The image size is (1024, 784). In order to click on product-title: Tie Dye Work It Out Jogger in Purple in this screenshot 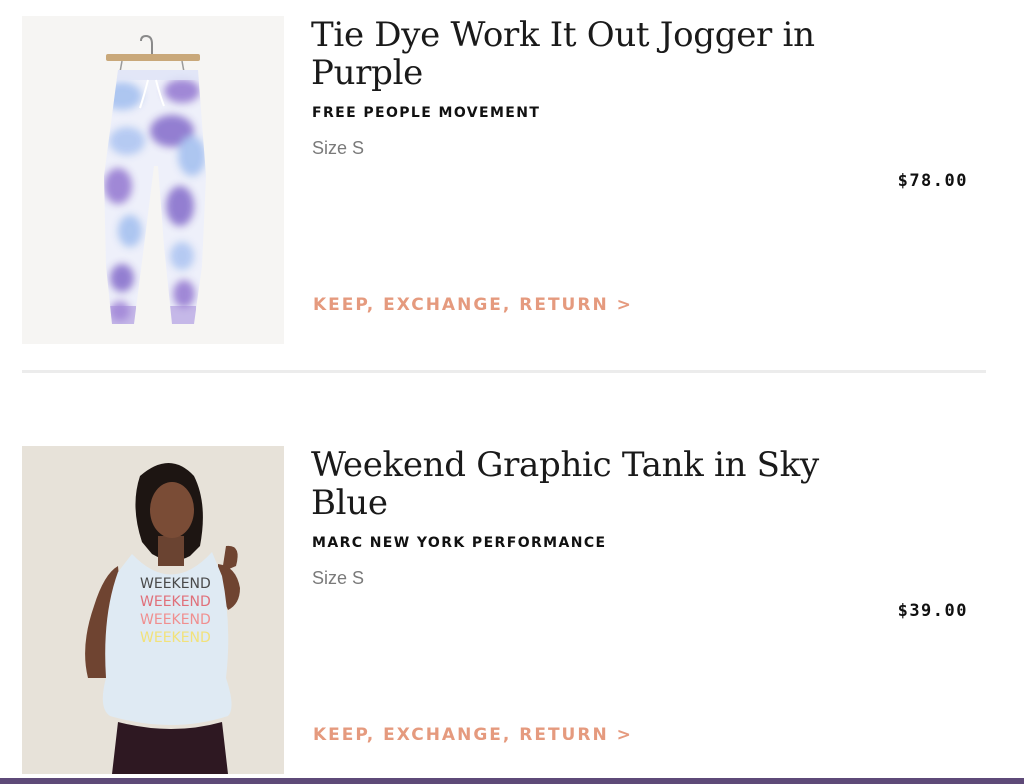, I will do `click(576, 54)`.